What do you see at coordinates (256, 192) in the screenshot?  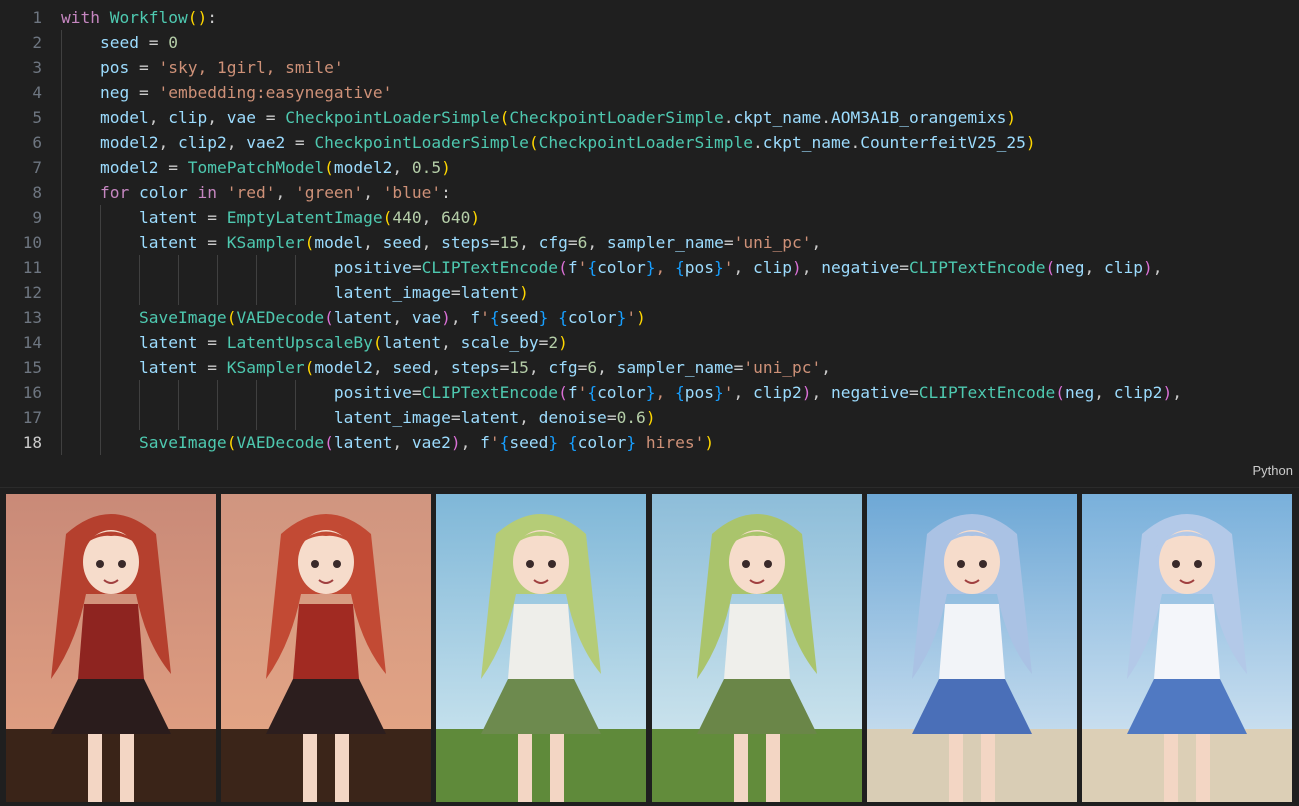 I see `code-text: for color in 'red', 'green', 'blue':` at bounding box center [256, 192].